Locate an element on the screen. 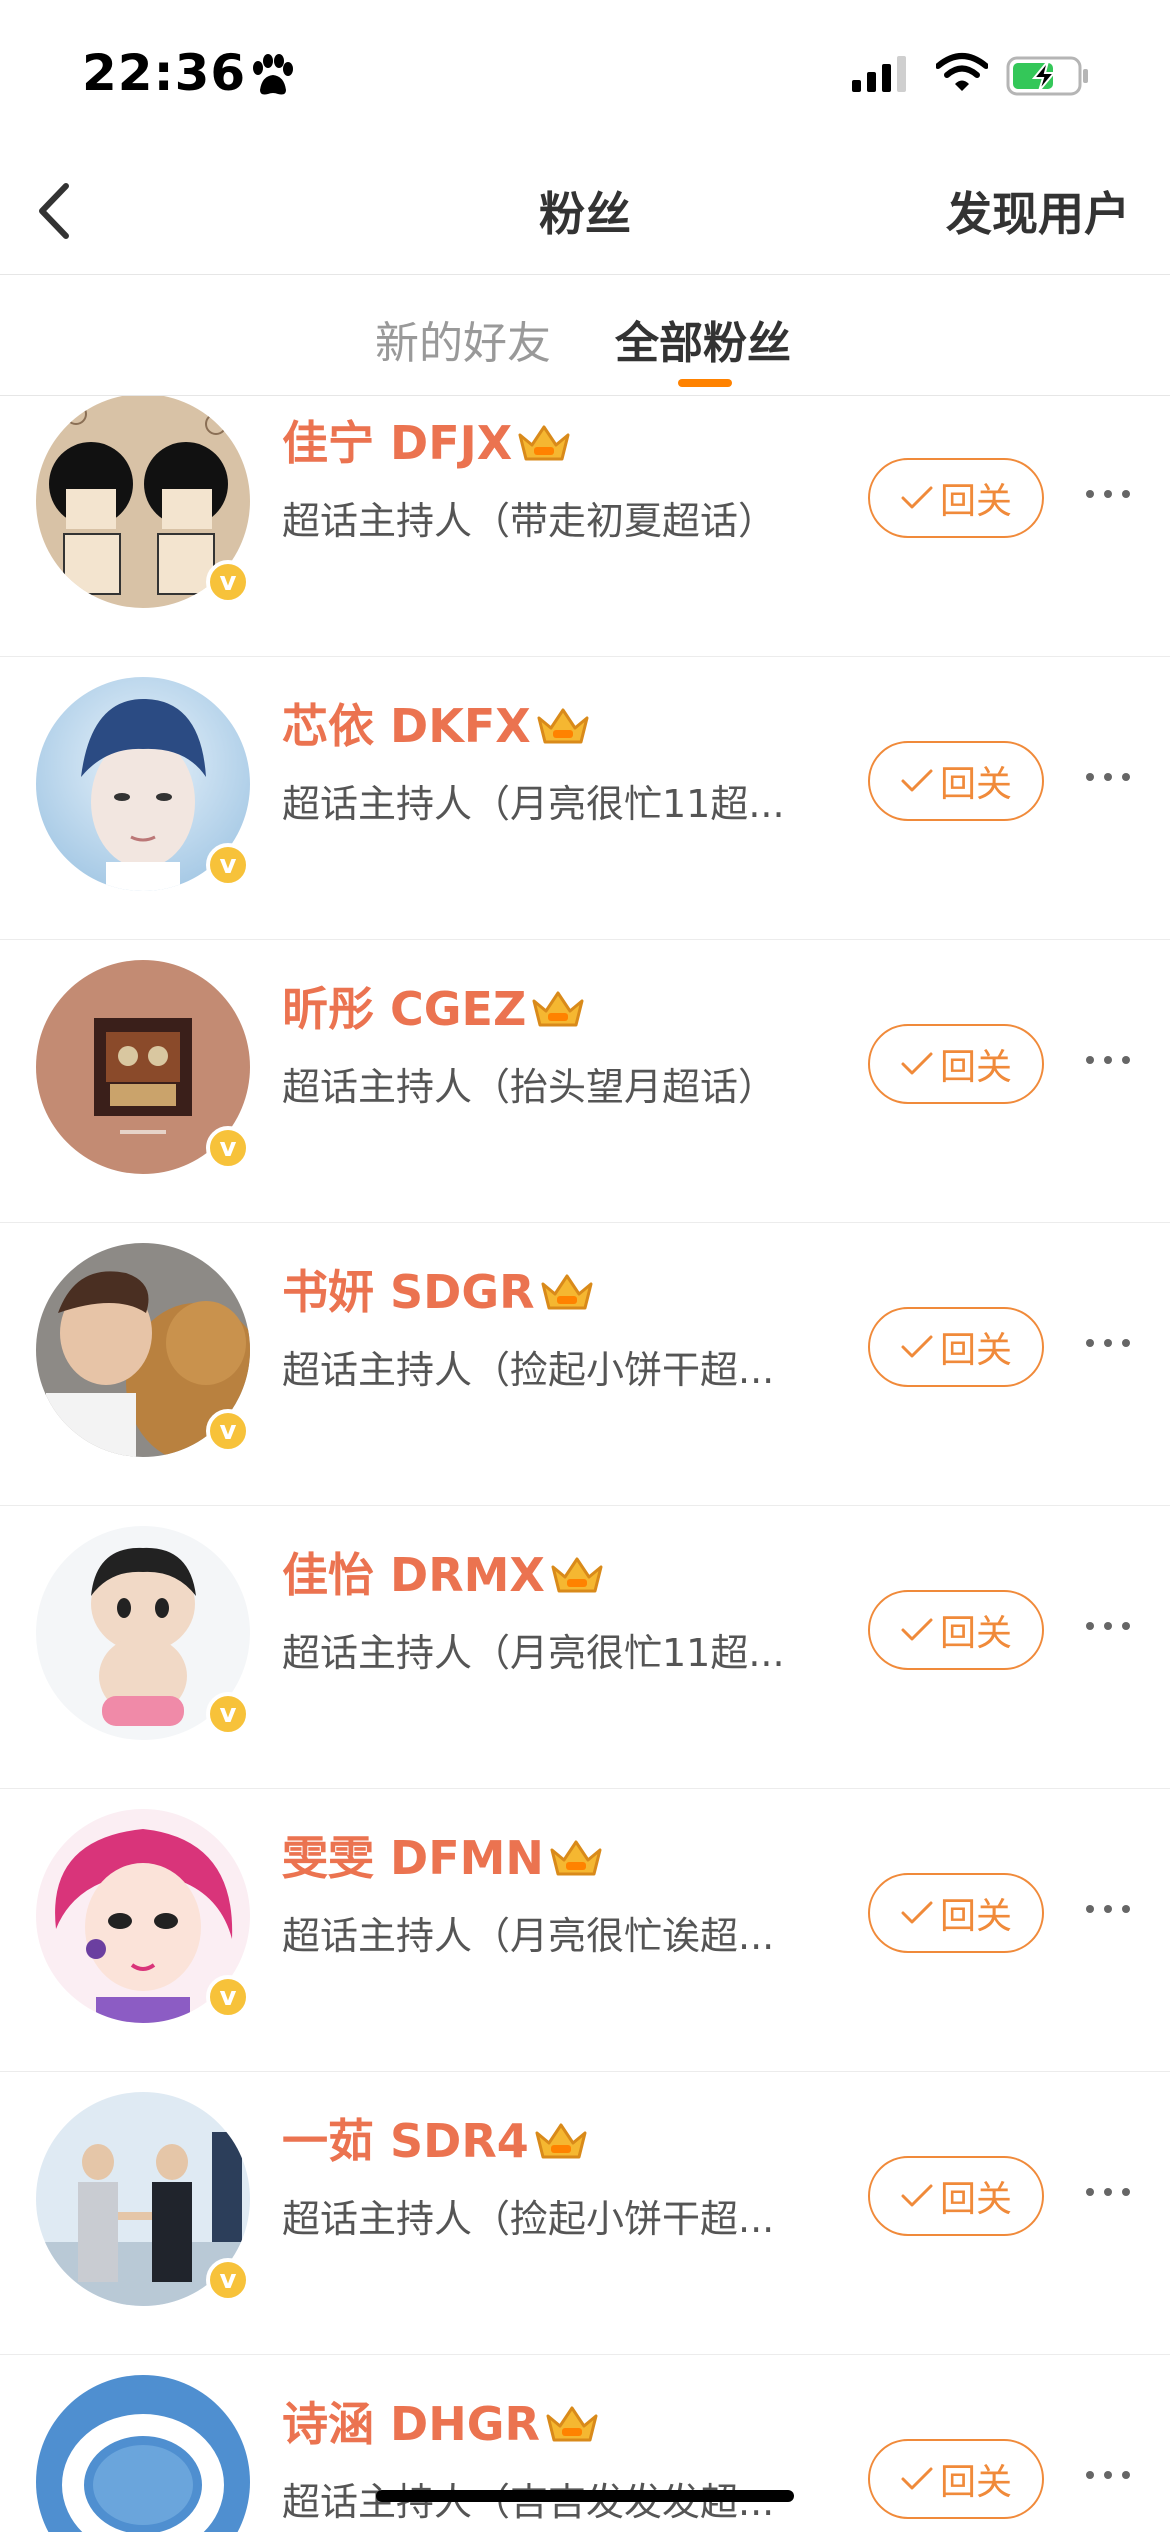 This screenshot has height=2532, width=1170. list-item: v 书妍 SDGR 超话主持人（捡起小饼干超... 回关 is located at coordinates (585, 1364).